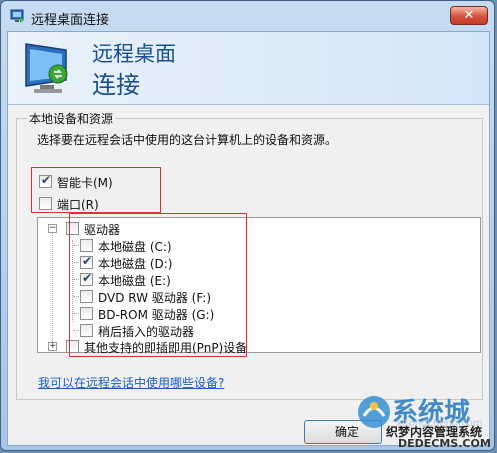 The width and height of the screenshot is (497, 453). I want to click on window-title: 远程桌面连接, so click(70, 20).